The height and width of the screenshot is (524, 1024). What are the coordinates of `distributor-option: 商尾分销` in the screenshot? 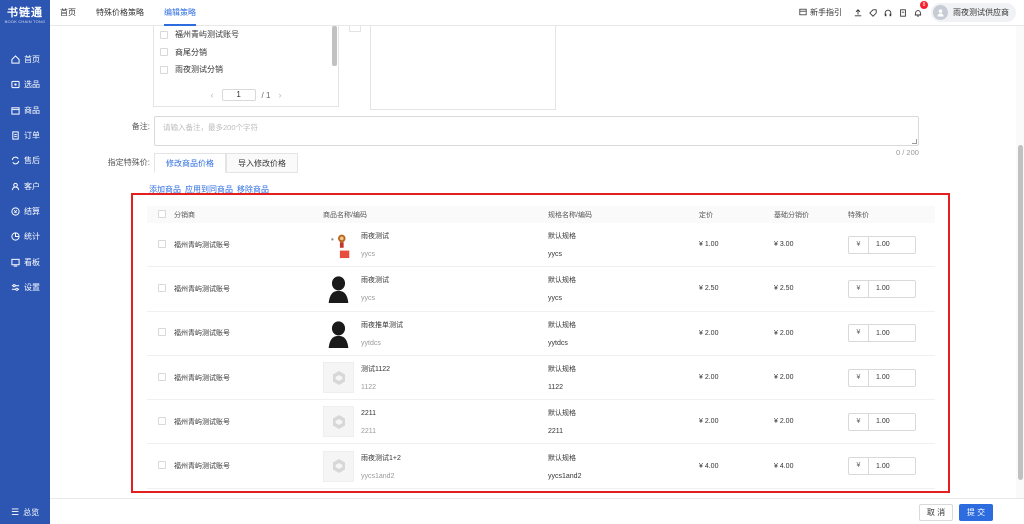 It's located at (246, 53).